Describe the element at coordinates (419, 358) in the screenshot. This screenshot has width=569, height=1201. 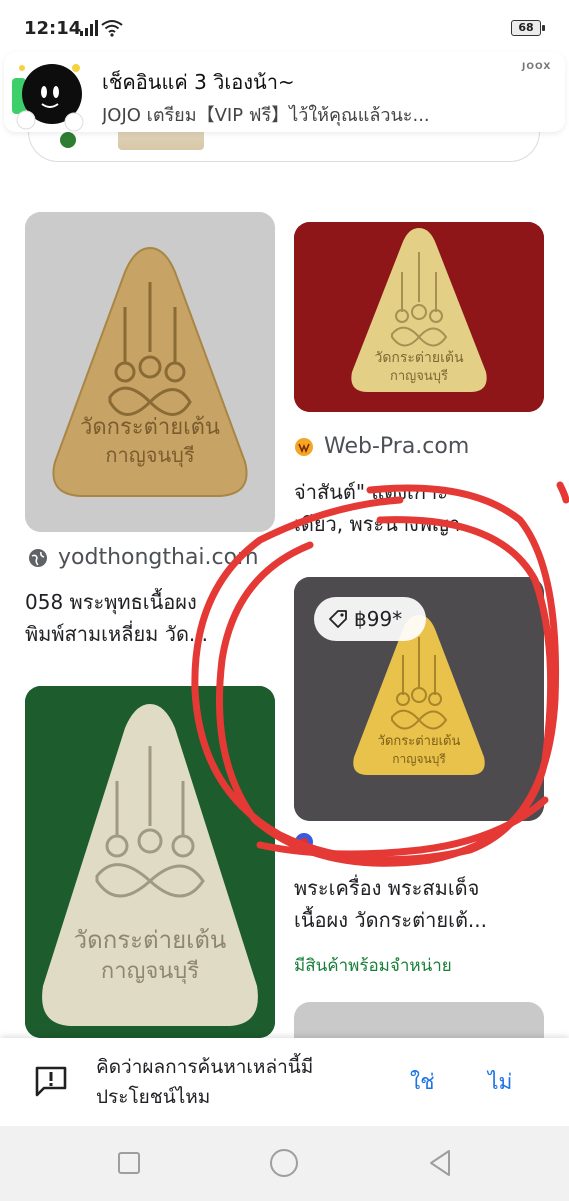
I see `amulet-inscription-5: วัดกระต่ายเต้น` at that location.